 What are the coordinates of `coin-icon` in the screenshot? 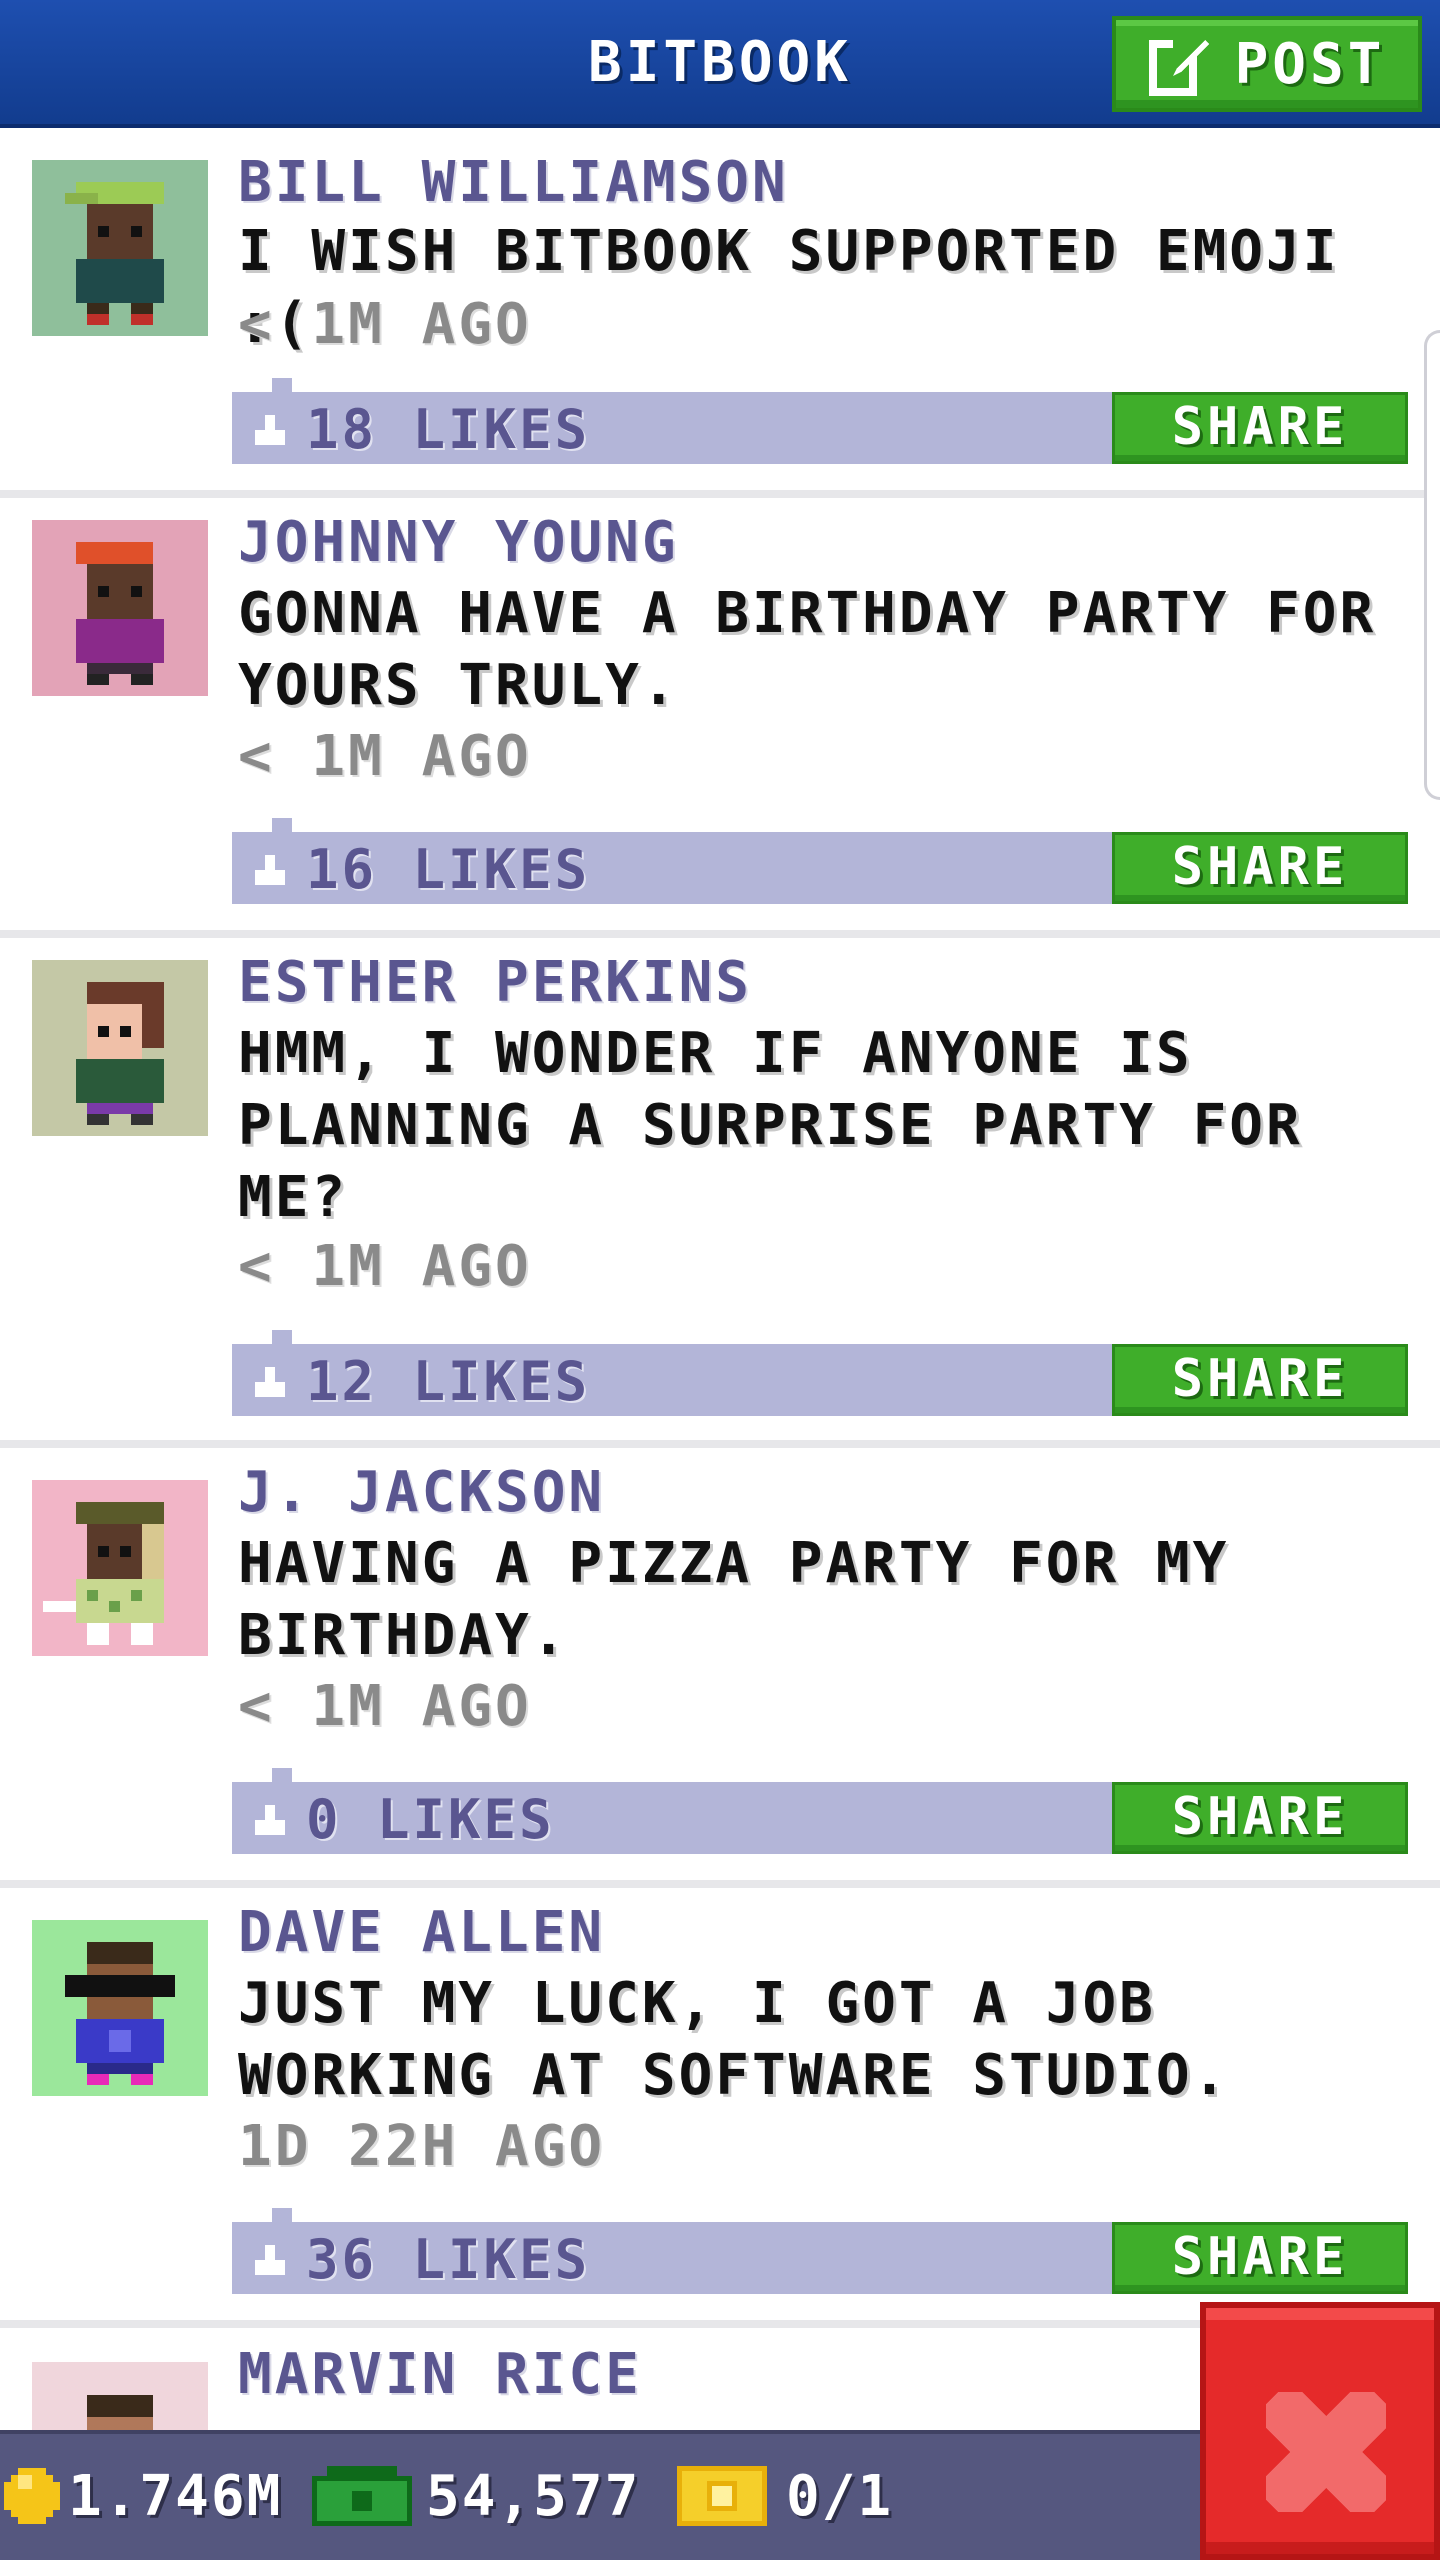 It's located at (32, 2496).